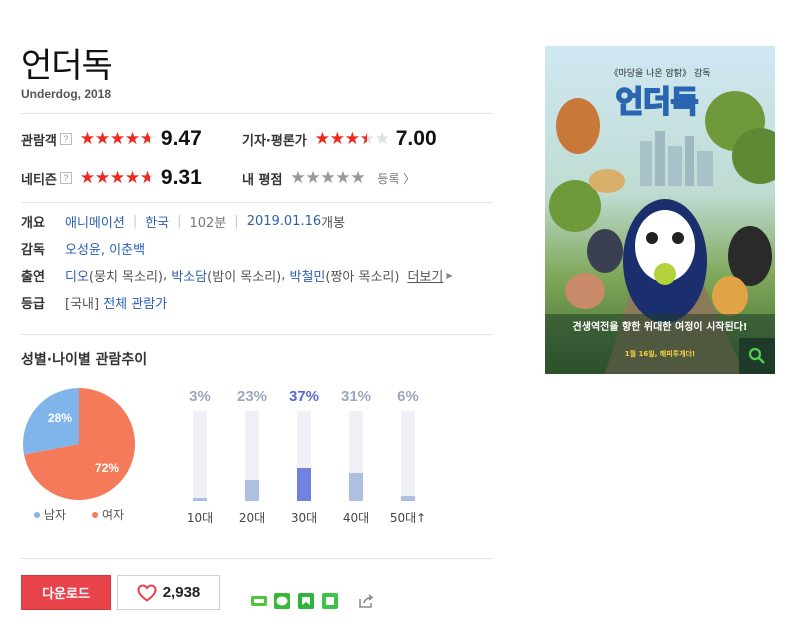 This screenshot has width=800, height=632. Describe the element at coordinates (60, 418) in the screenshot. I see `donut-label-male: 28%` at that location.